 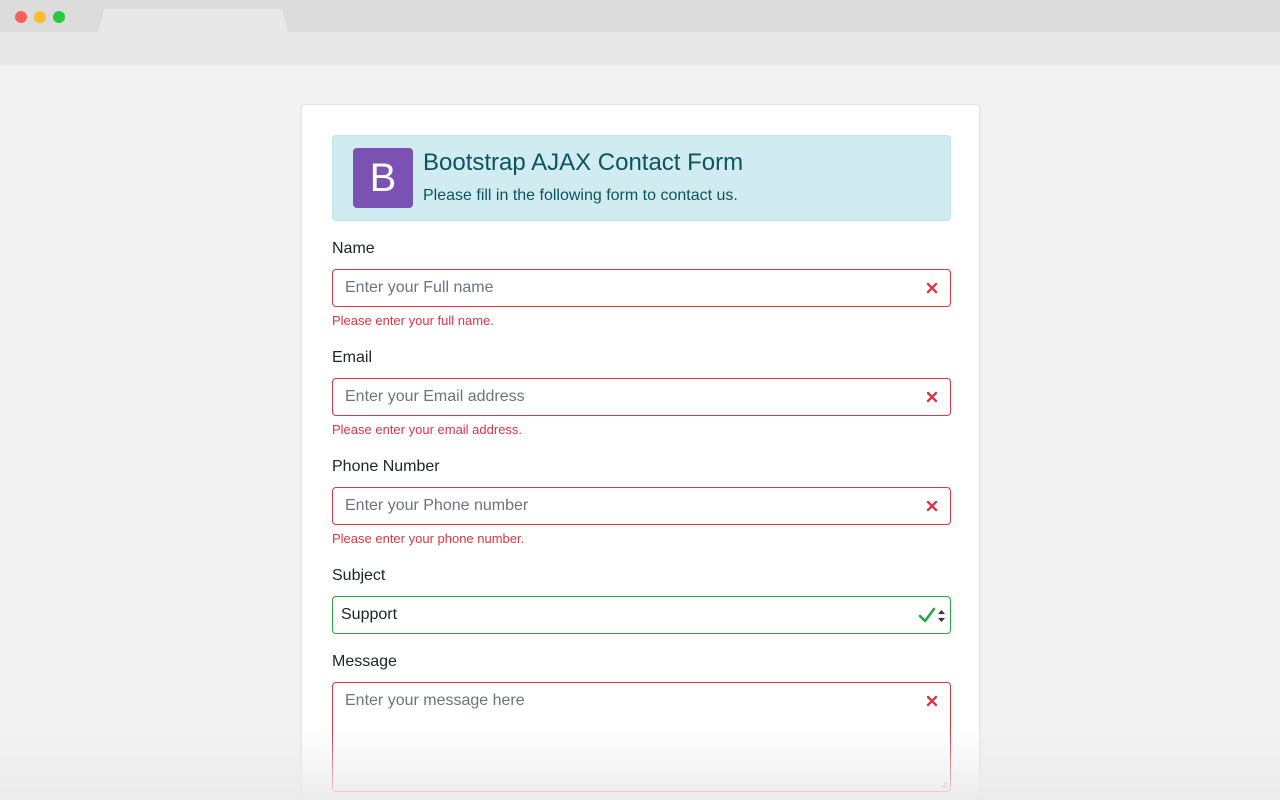 What do you see at coordinates (927, 615) in the screenshot?
I see `check-icon` at bounding box center [927, 615].